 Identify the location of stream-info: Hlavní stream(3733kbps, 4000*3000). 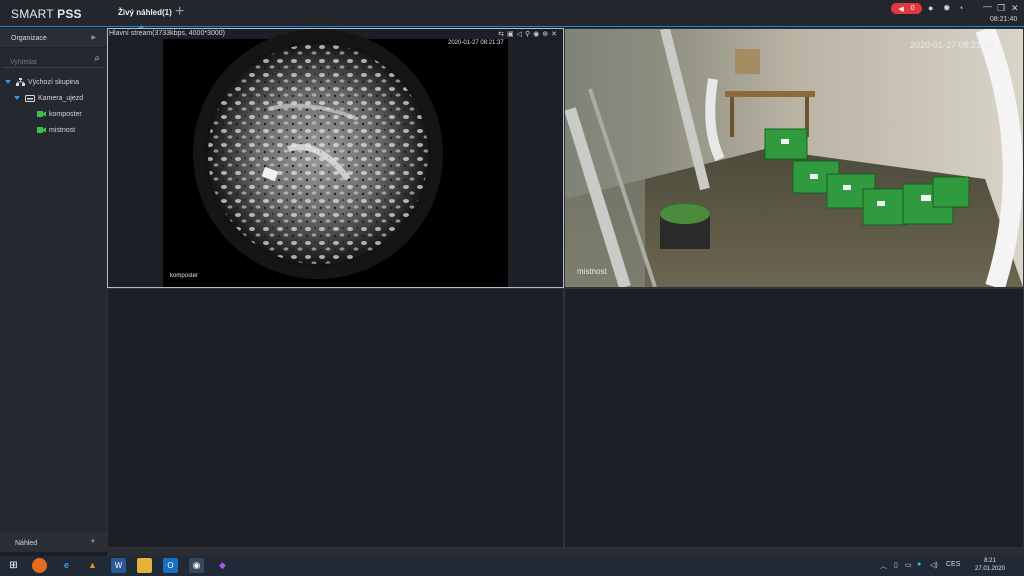
(167, 33).